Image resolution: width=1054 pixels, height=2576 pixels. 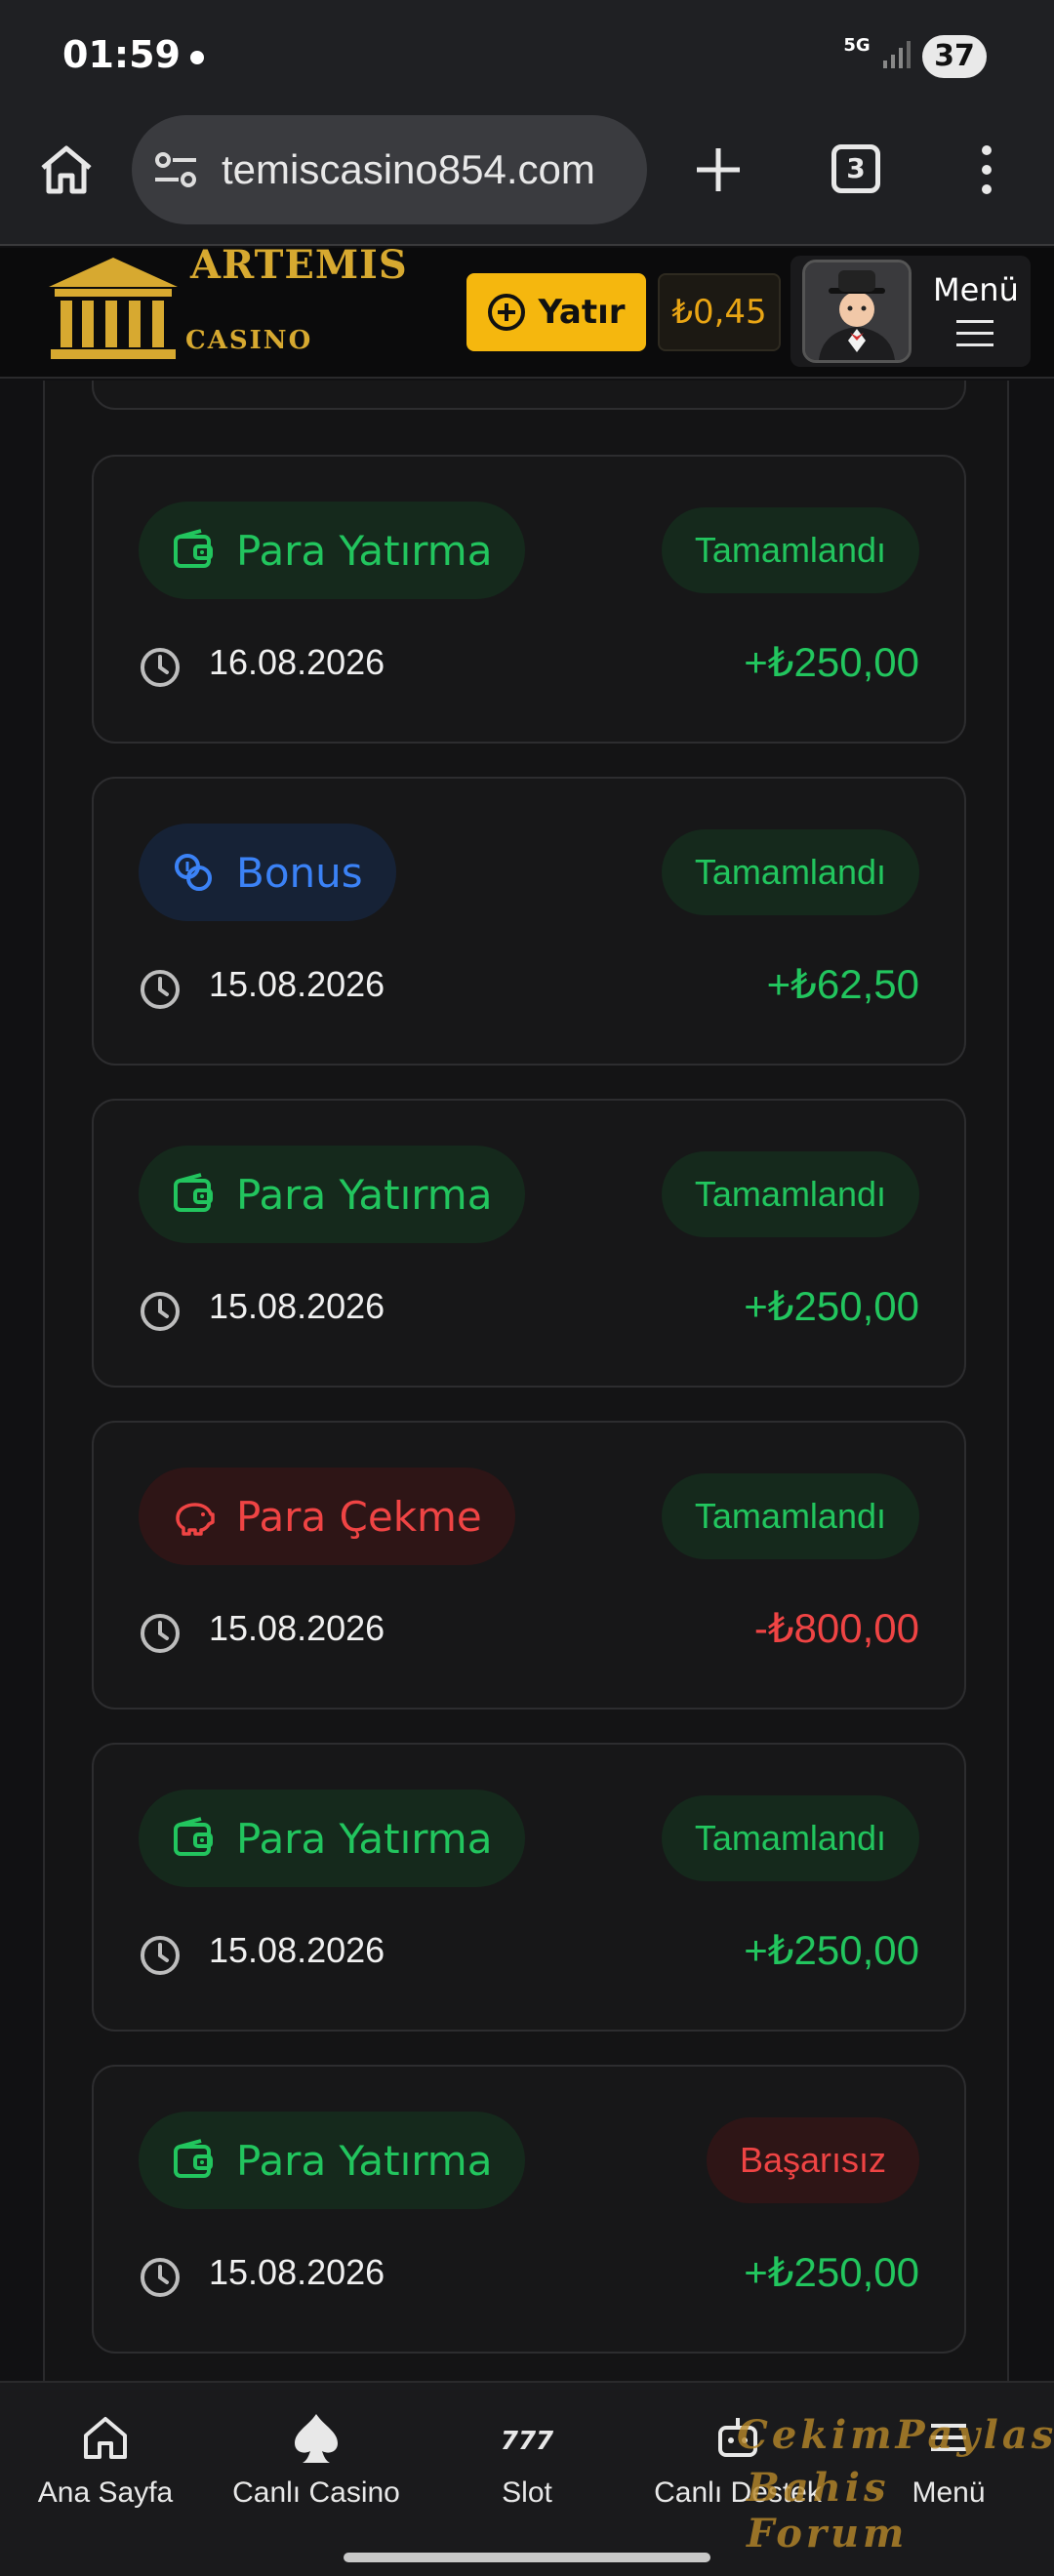 I want to click on deposit-label: Yatır, so click(x=582, y=312).